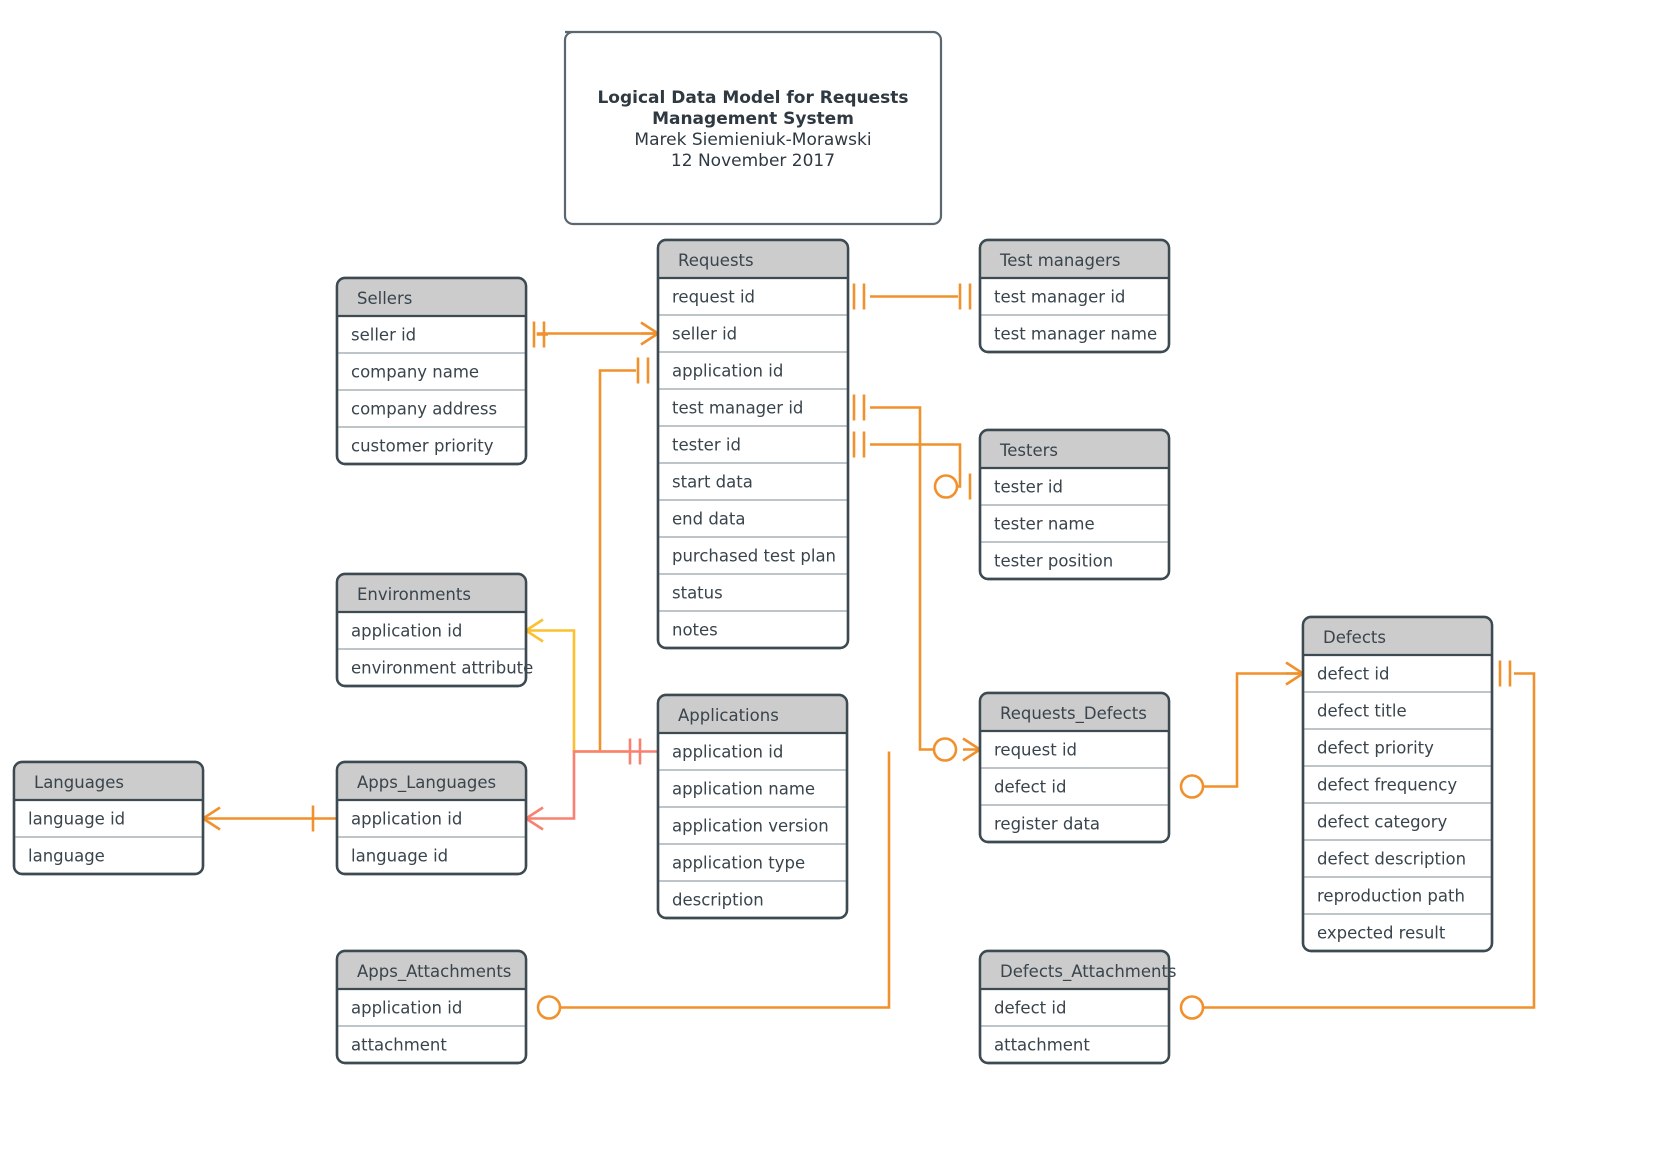 This screenshot has width=1656, height=1163. I want to click on entity-attribute: customer priority, so click(422, 446).